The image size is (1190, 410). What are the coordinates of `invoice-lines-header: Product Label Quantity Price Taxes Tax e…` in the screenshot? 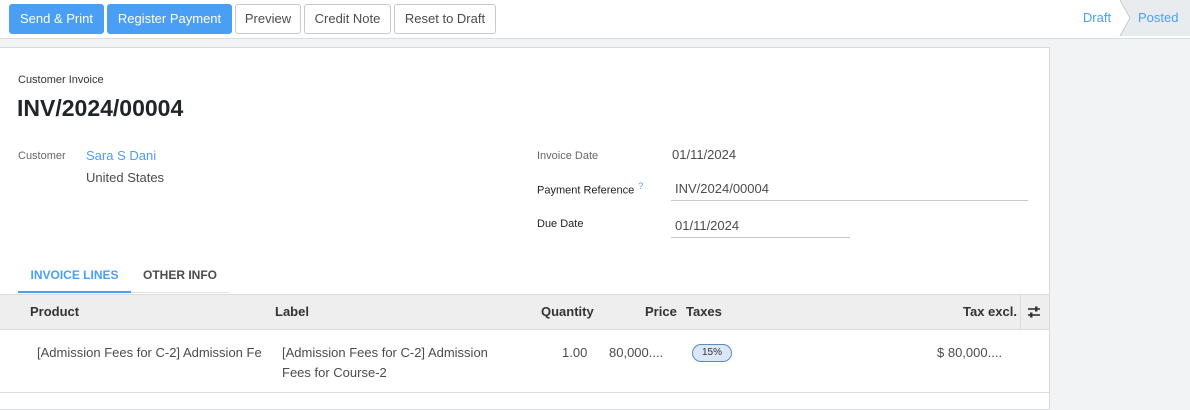 It's located at (524, 312).